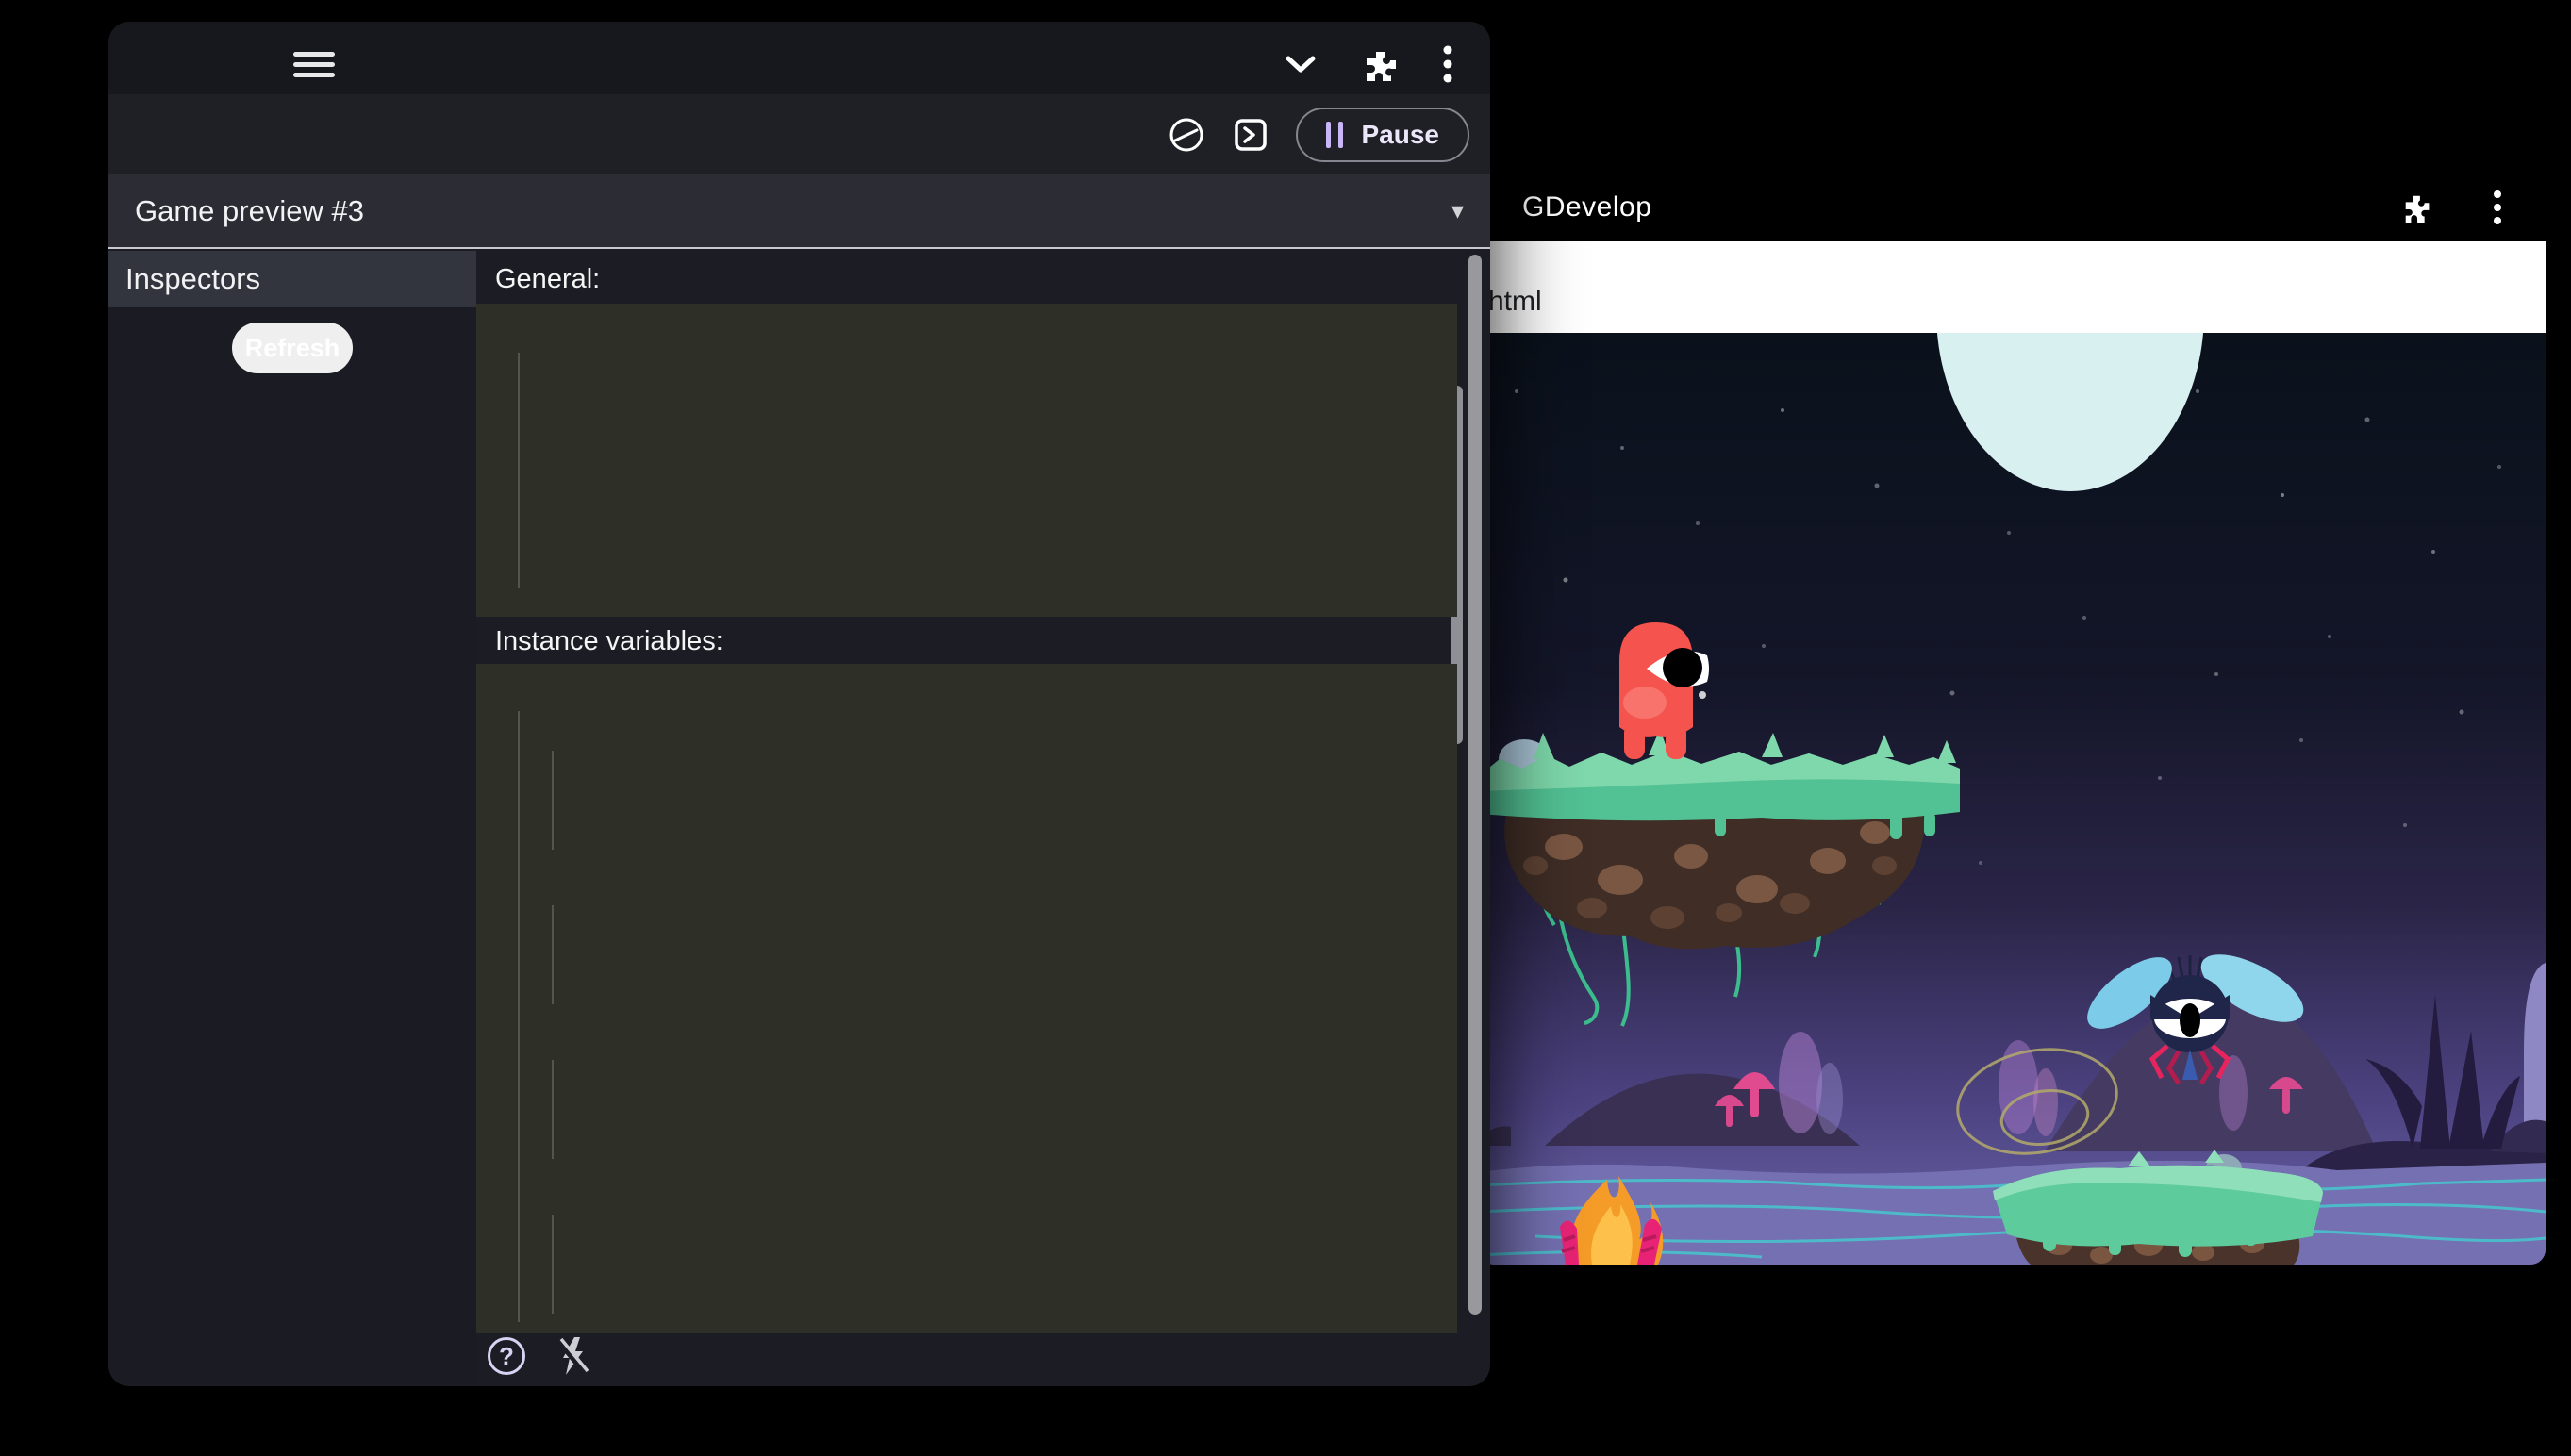 The image size is (2571, 1456). What do you see at coordinates (314, 64) in the screenshot?
I see `hamburger-menu-icon` at bounding box center [314, 64].